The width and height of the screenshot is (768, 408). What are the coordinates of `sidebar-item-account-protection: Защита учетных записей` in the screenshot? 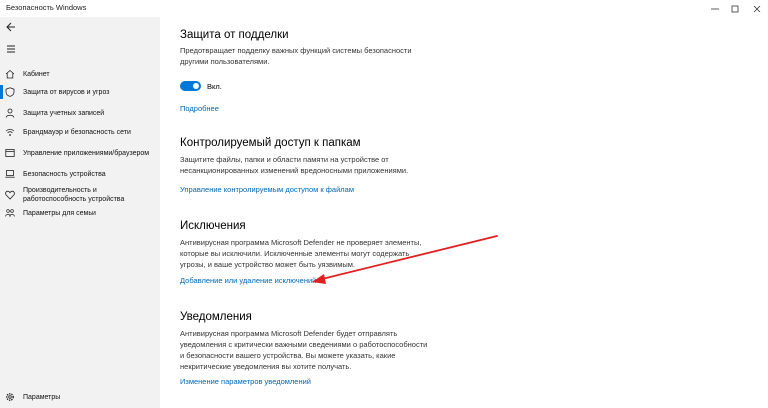 It's located at (80, 113).